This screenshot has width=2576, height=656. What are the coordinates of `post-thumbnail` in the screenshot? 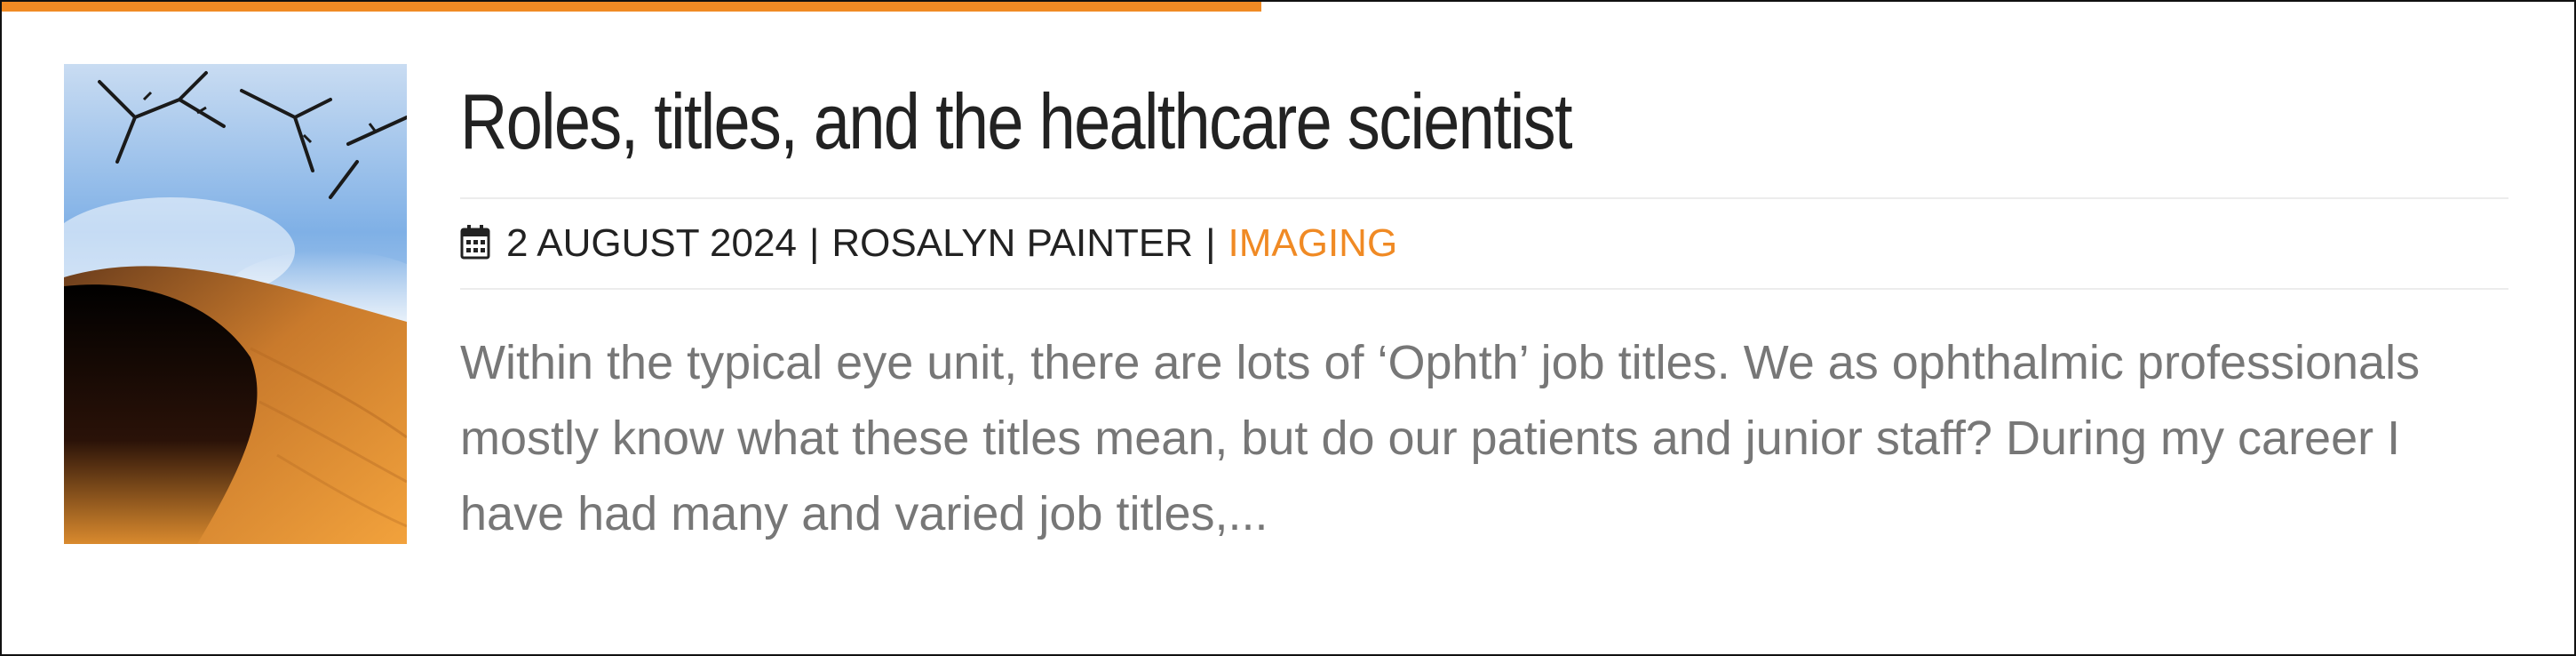 It's located at (235, 304).